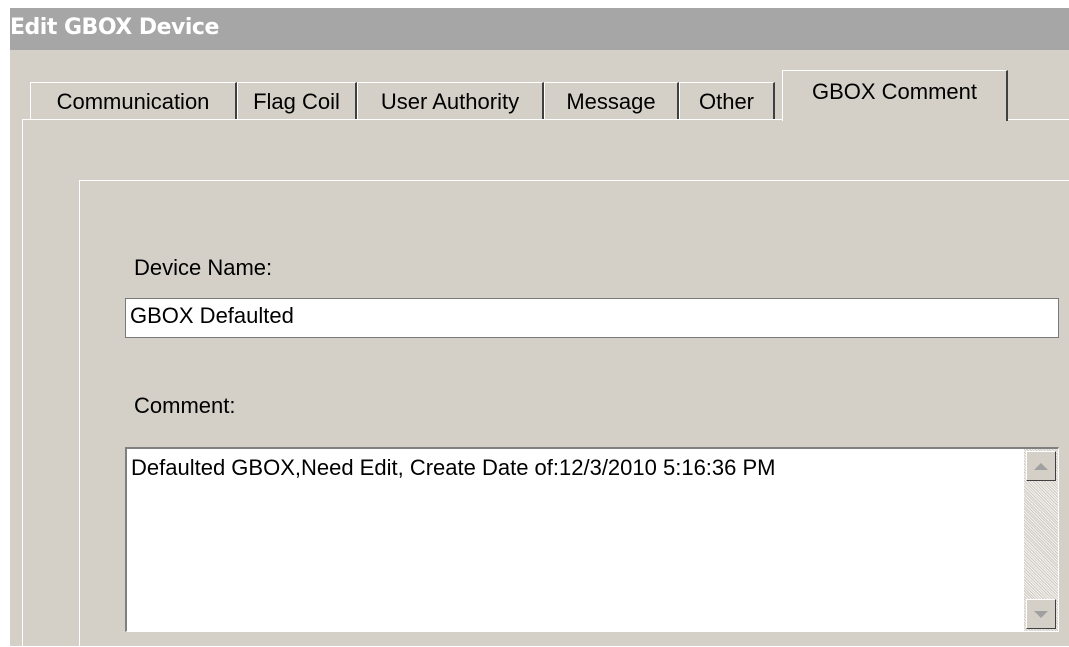 Image resolution: width=1069 pixels, height=647 pixels. I want to click on scroll-down-button, so click(1041, 614).